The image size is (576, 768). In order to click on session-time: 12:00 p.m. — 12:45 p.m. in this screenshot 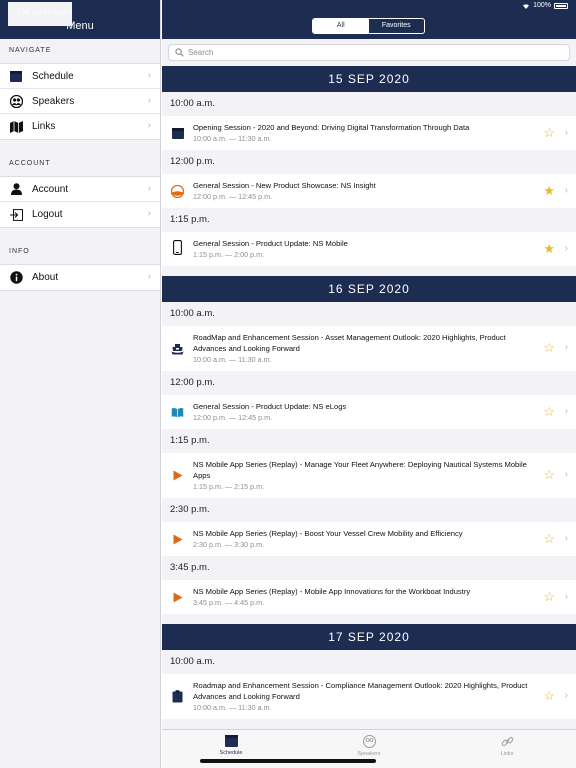, I will do `click(233, 196)`.